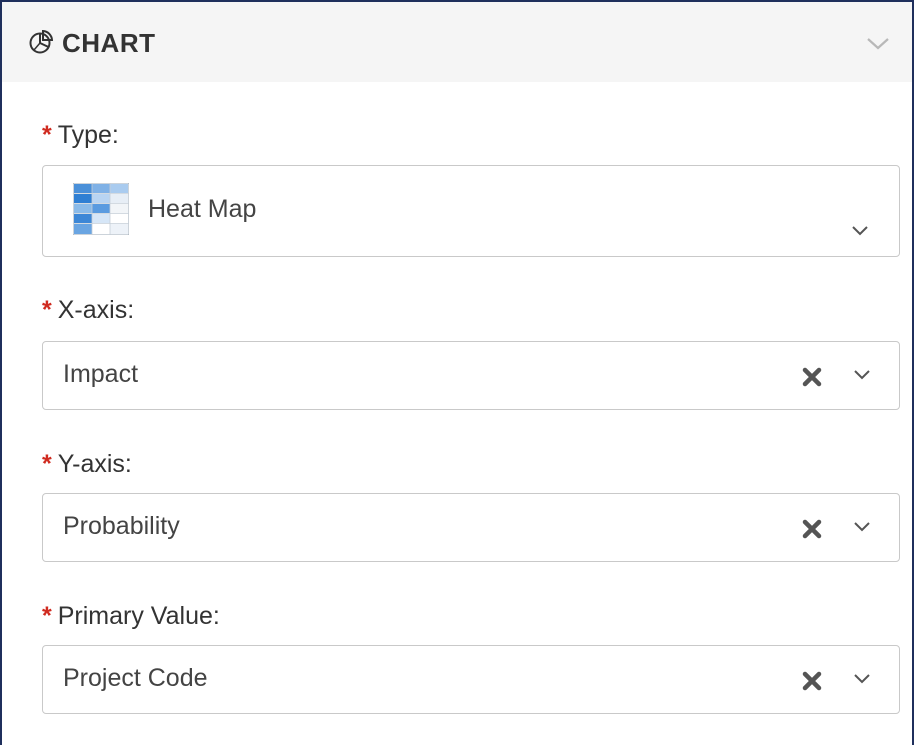  What do you see at coordinates (88, 135) in the screenshot?
I see `type-label-text: Type:` at bounding box center [88, 135].